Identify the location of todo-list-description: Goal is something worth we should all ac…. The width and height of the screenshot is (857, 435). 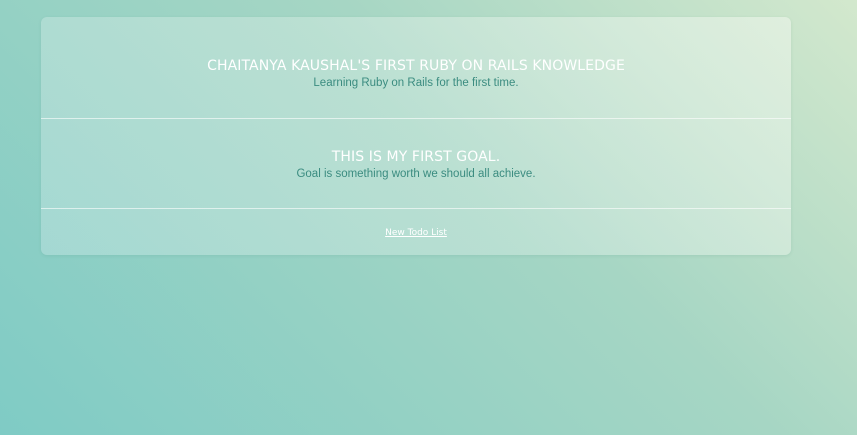
(416, 174).